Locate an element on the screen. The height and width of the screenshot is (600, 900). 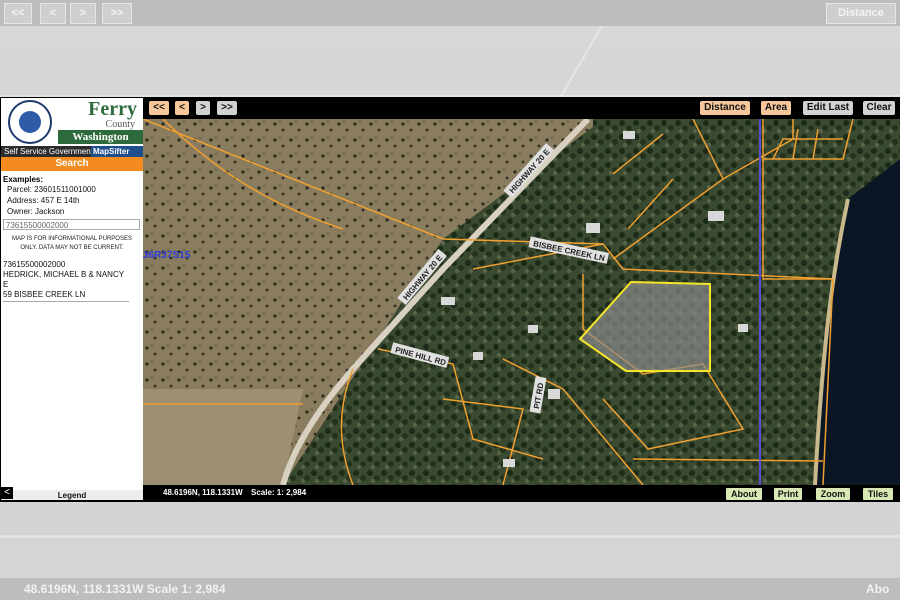
clear-button: Clear is located at coordinates (879, 108).